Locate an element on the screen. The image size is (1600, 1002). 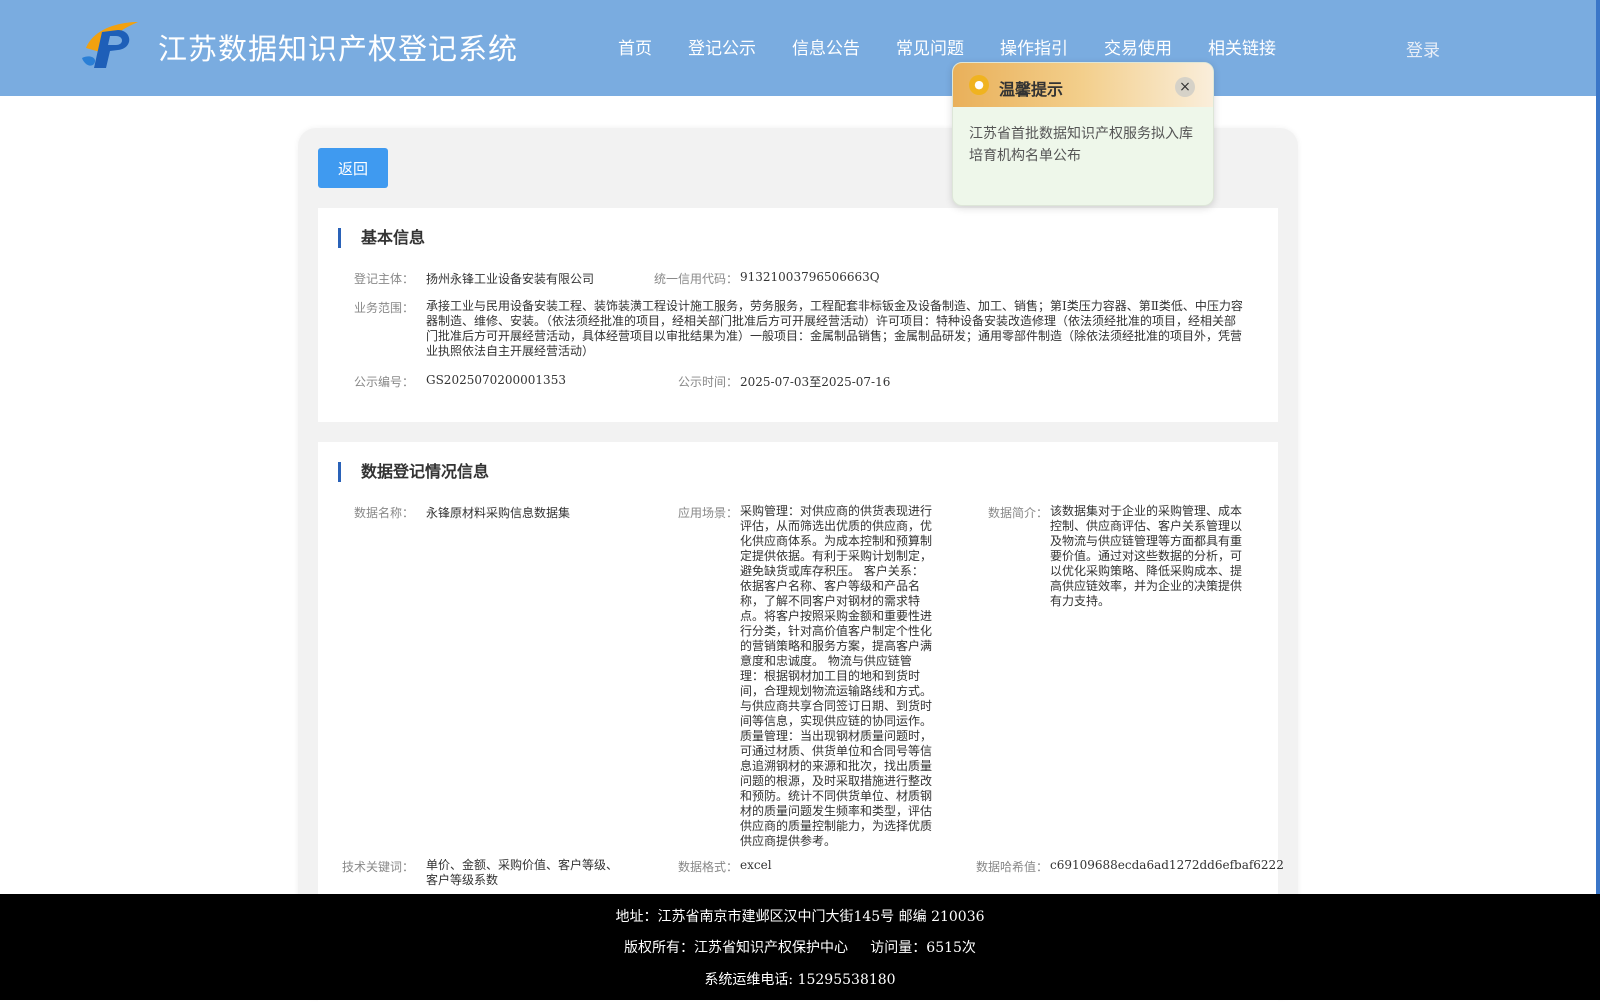
data-name-value: 永锋原材料采购信息数据集 is located at coordinates (498, 513).